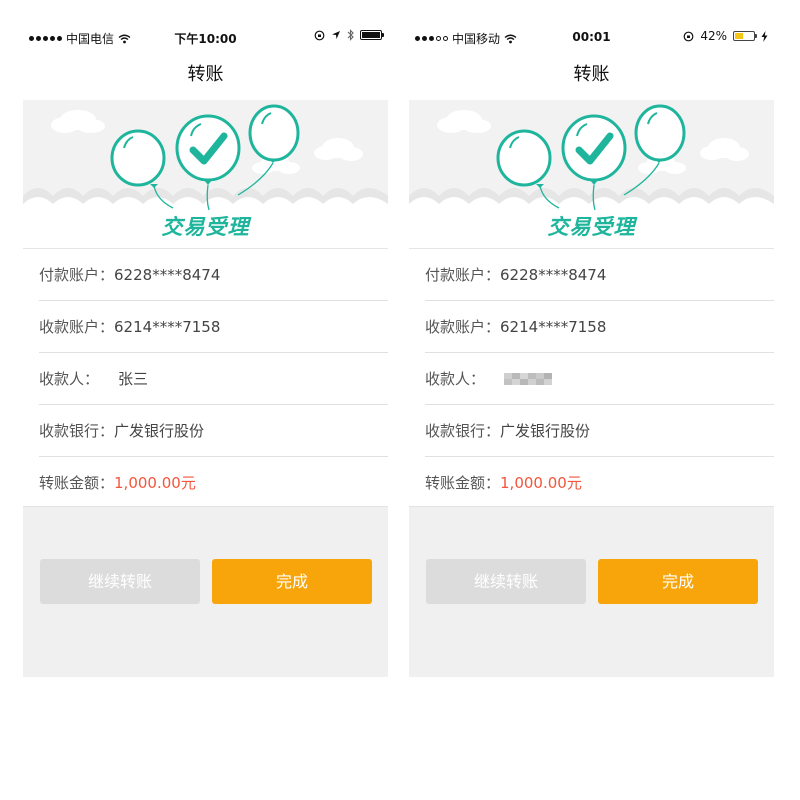  I want to click on list-item: 收款人：, so click(599, 379).